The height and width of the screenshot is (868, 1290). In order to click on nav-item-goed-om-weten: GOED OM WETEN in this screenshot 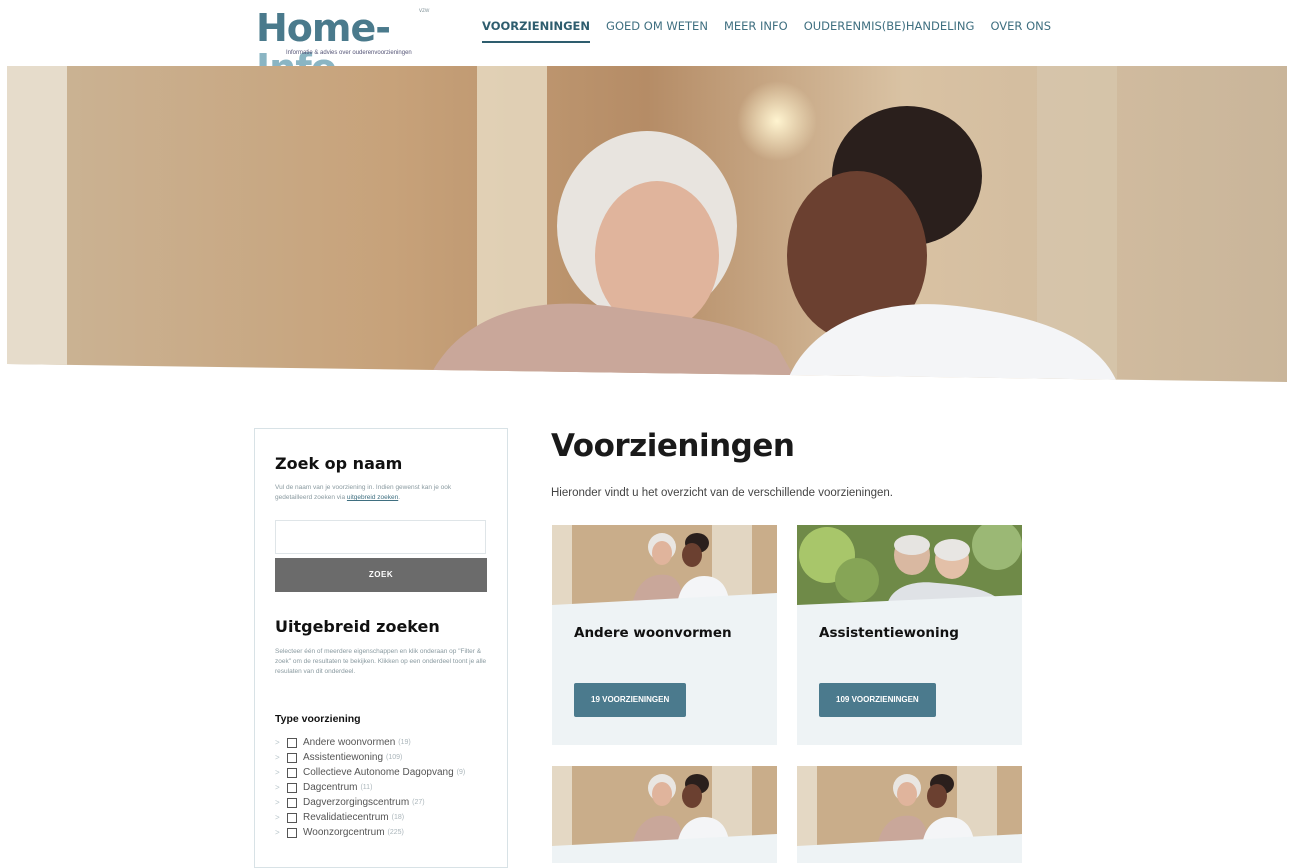, I will do `click(657, 31)`.